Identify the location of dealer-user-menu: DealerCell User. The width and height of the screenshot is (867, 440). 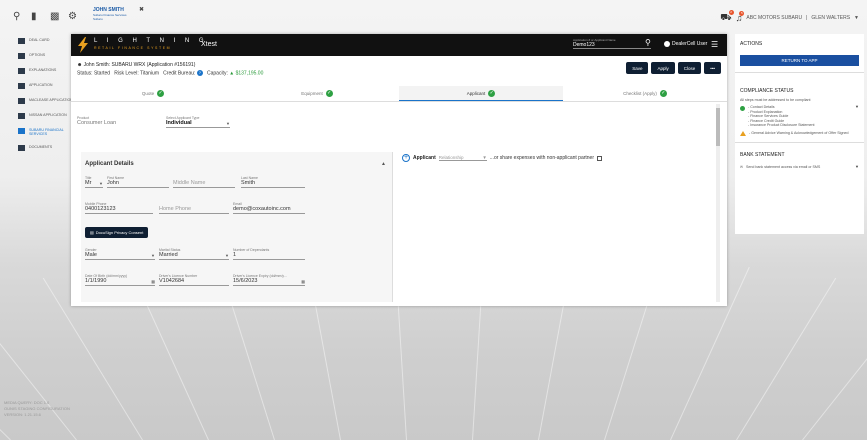
(685, 44).